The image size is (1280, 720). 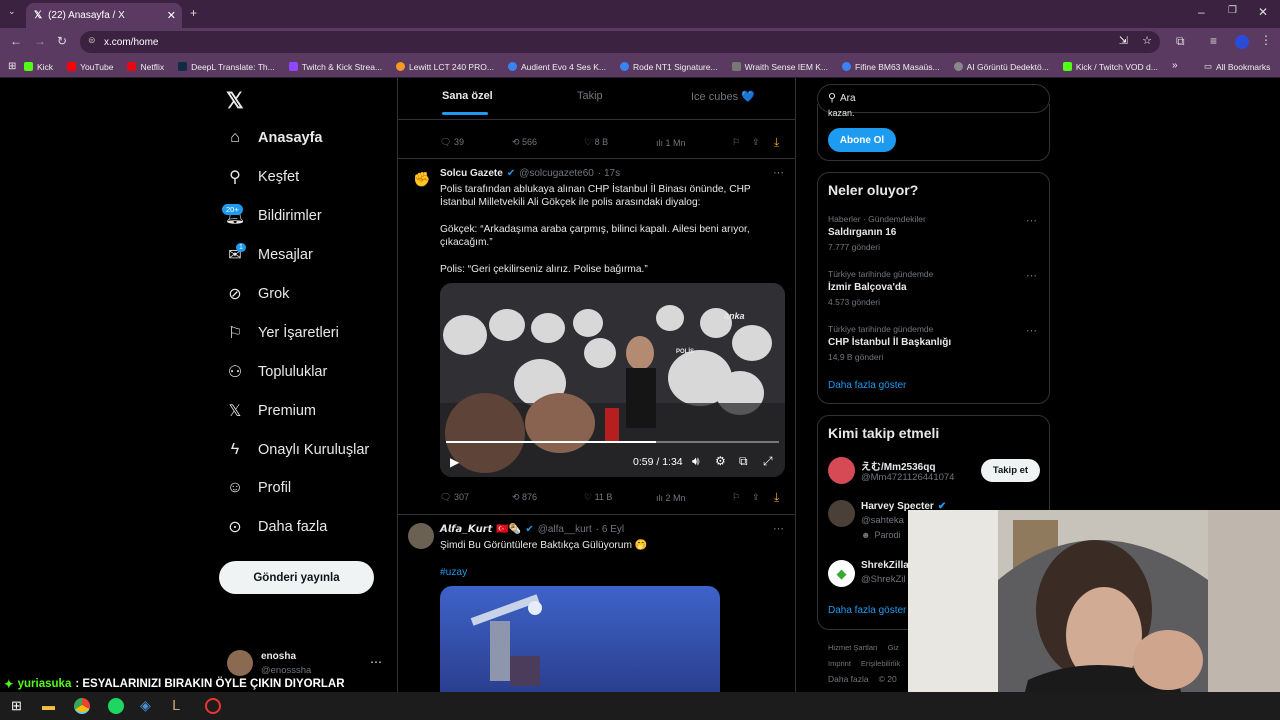 I want to click on all-bookmarks: ▭ All Bookmarks, so click(x=1237, y=66).